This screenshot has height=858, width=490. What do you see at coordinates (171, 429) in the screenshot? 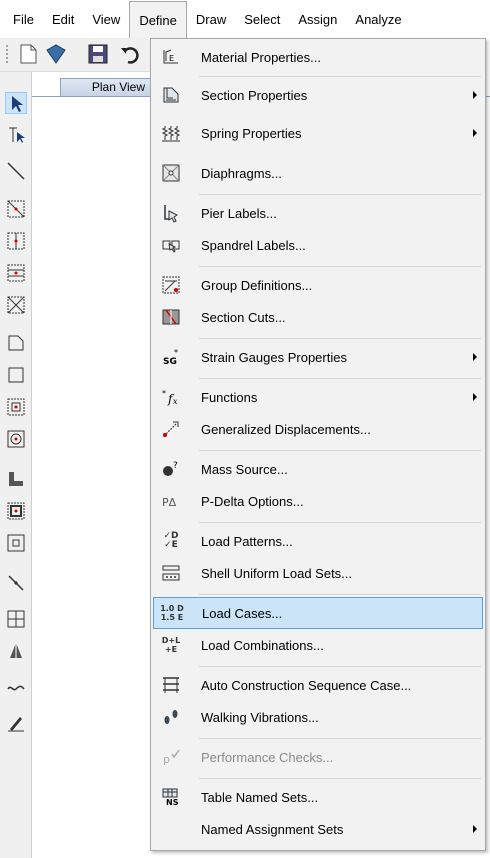
I see `generalized-displacements-icon` at bounding box center [171, 429].